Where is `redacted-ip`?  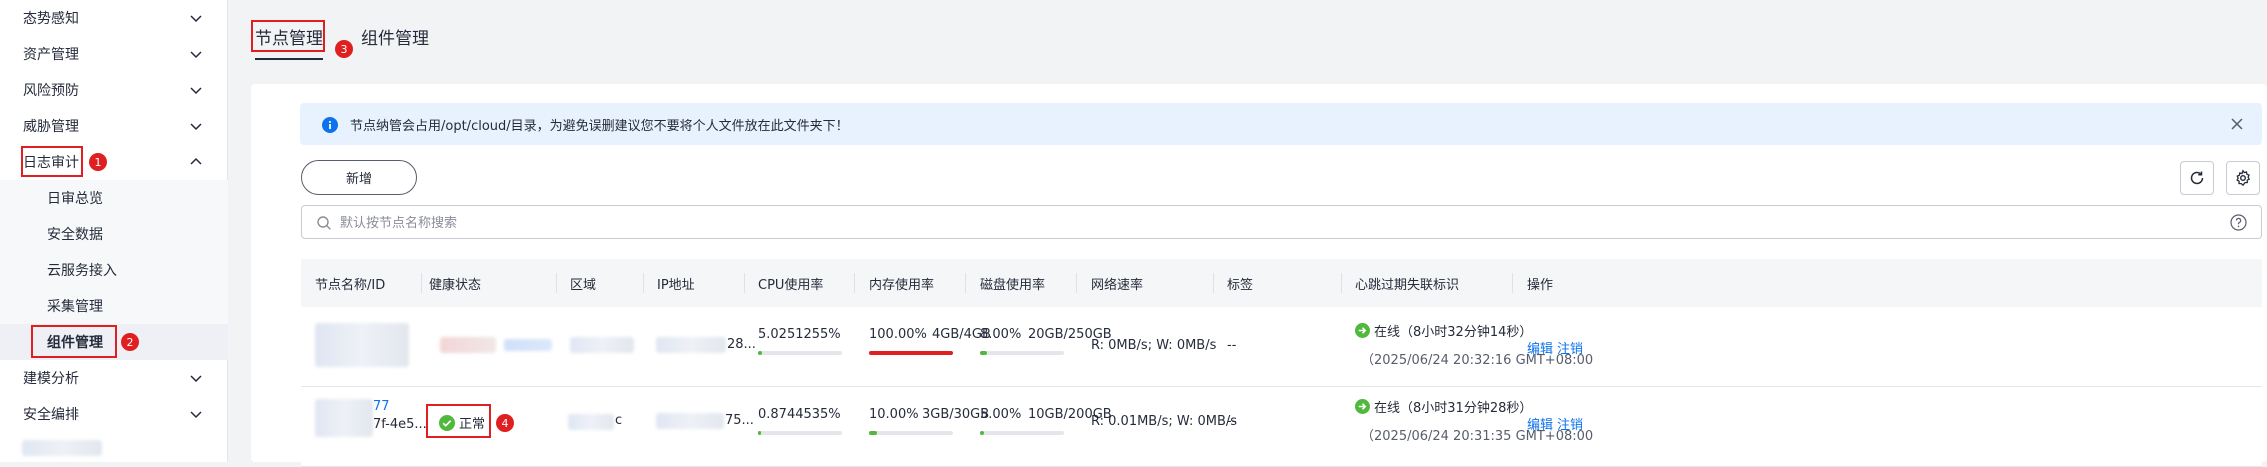 redacted-ip is located at coordinates (691, 345).